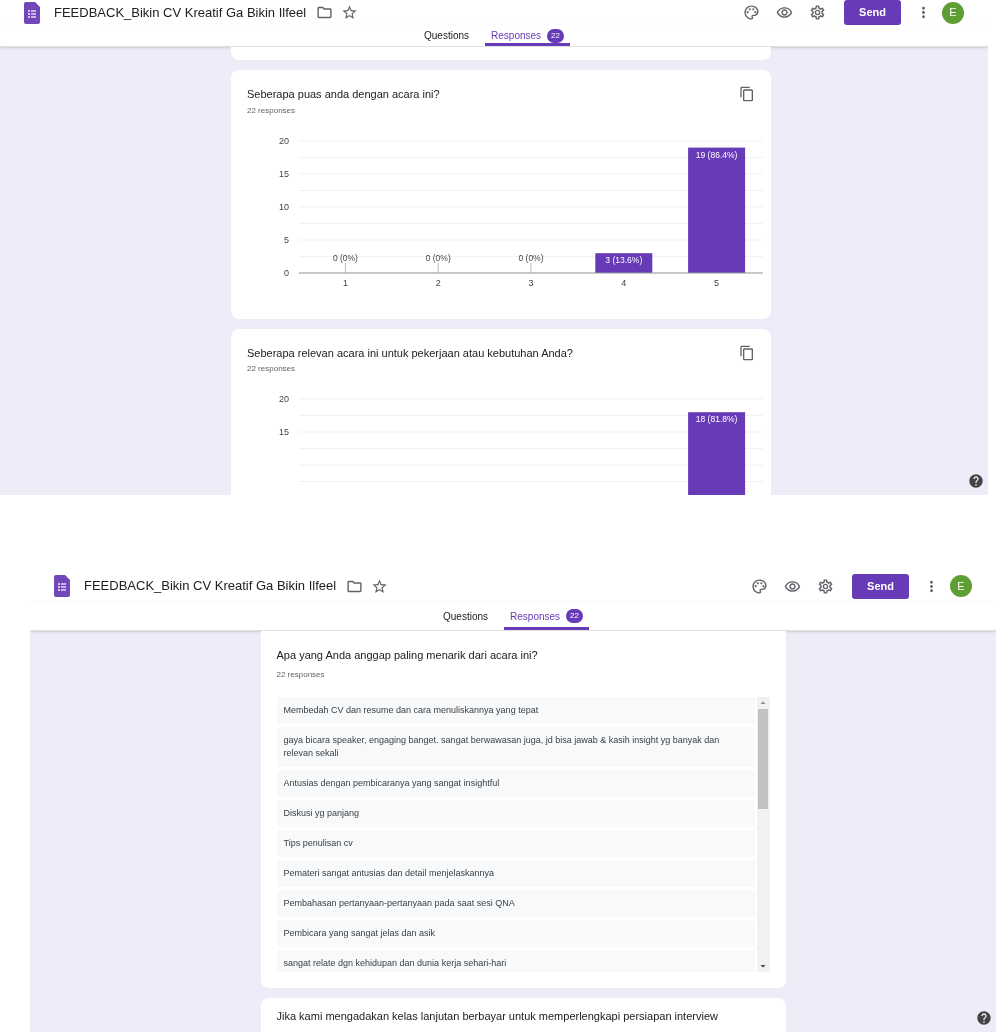  What do you see at coordinates (515, 746) in the screenshot?
I see `response-item: gaya bicara speaker, engaging banget. sangat berwawasan juga, jd bisa jawab & kasih insight yg banyak dan relevan sekali` at bounding box center [515, 746].